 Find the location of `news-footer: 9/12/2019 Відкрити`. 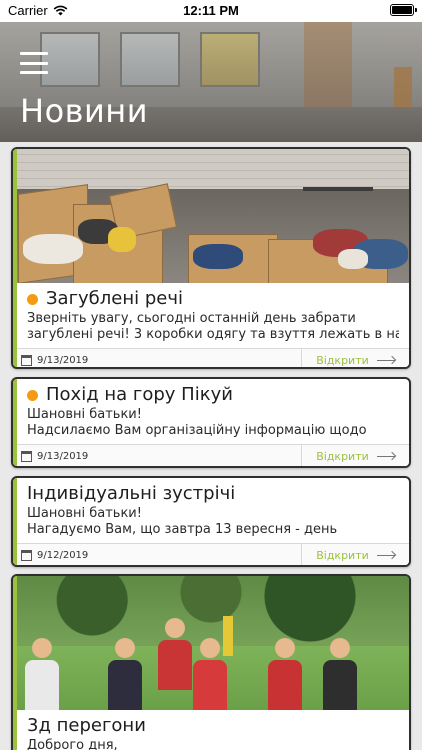

news-footer: 9/12/2019 Відкрити is located at coordinates (211, 554).